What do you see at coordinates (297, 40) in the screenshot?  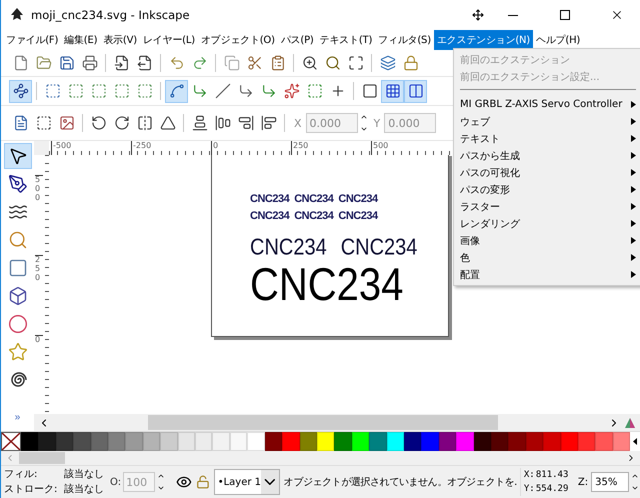 I see `menu-item: パス(P)` at bounding box center [297, 40].